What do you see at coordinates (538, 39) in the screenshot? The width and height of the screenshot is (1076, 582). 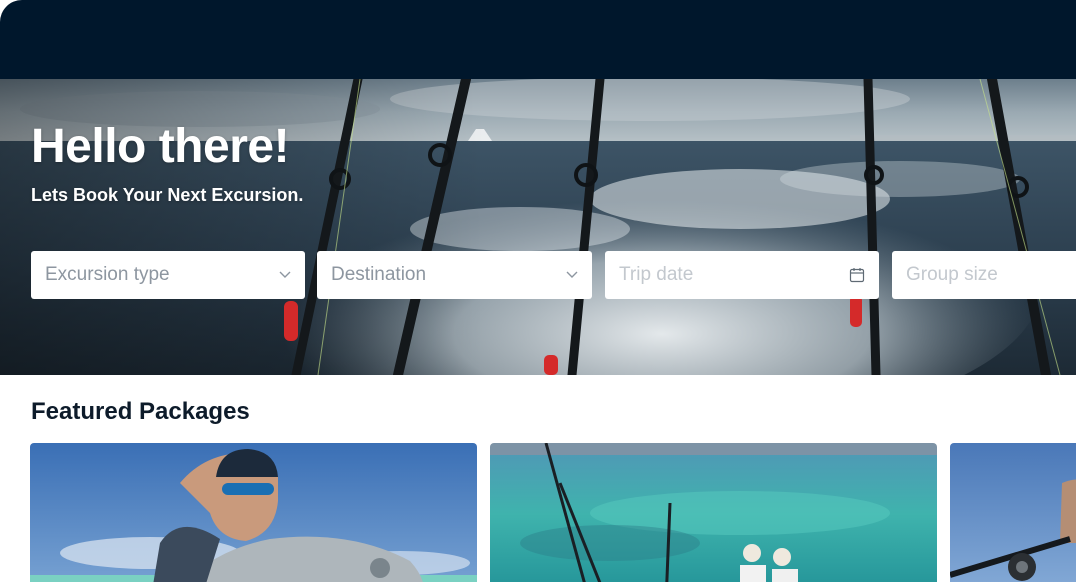 I see `top-navigation-bar` at bounding box center [538, 39].